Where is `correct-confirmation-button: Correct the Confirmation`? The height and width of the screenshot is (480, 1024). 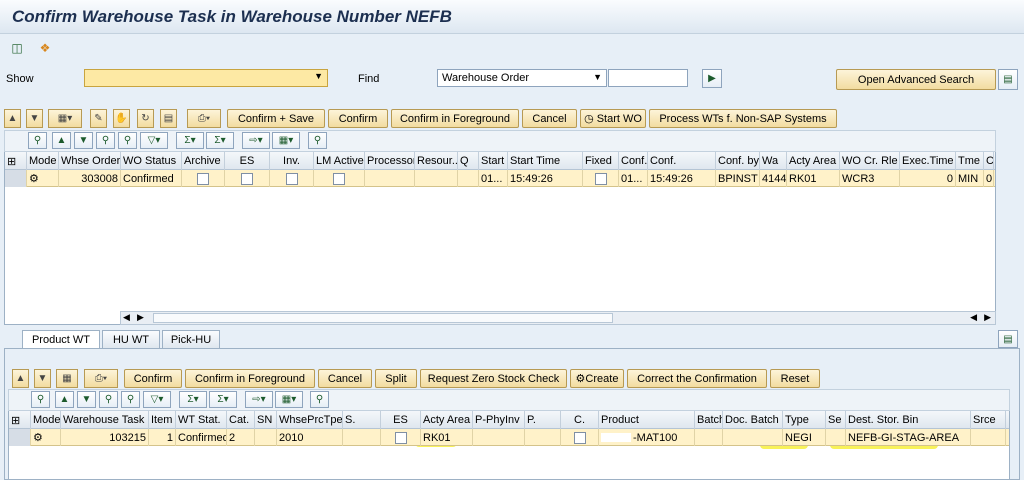 correct-confirmation-button: Correct the Confirmation is located at coordinates (697, 378).